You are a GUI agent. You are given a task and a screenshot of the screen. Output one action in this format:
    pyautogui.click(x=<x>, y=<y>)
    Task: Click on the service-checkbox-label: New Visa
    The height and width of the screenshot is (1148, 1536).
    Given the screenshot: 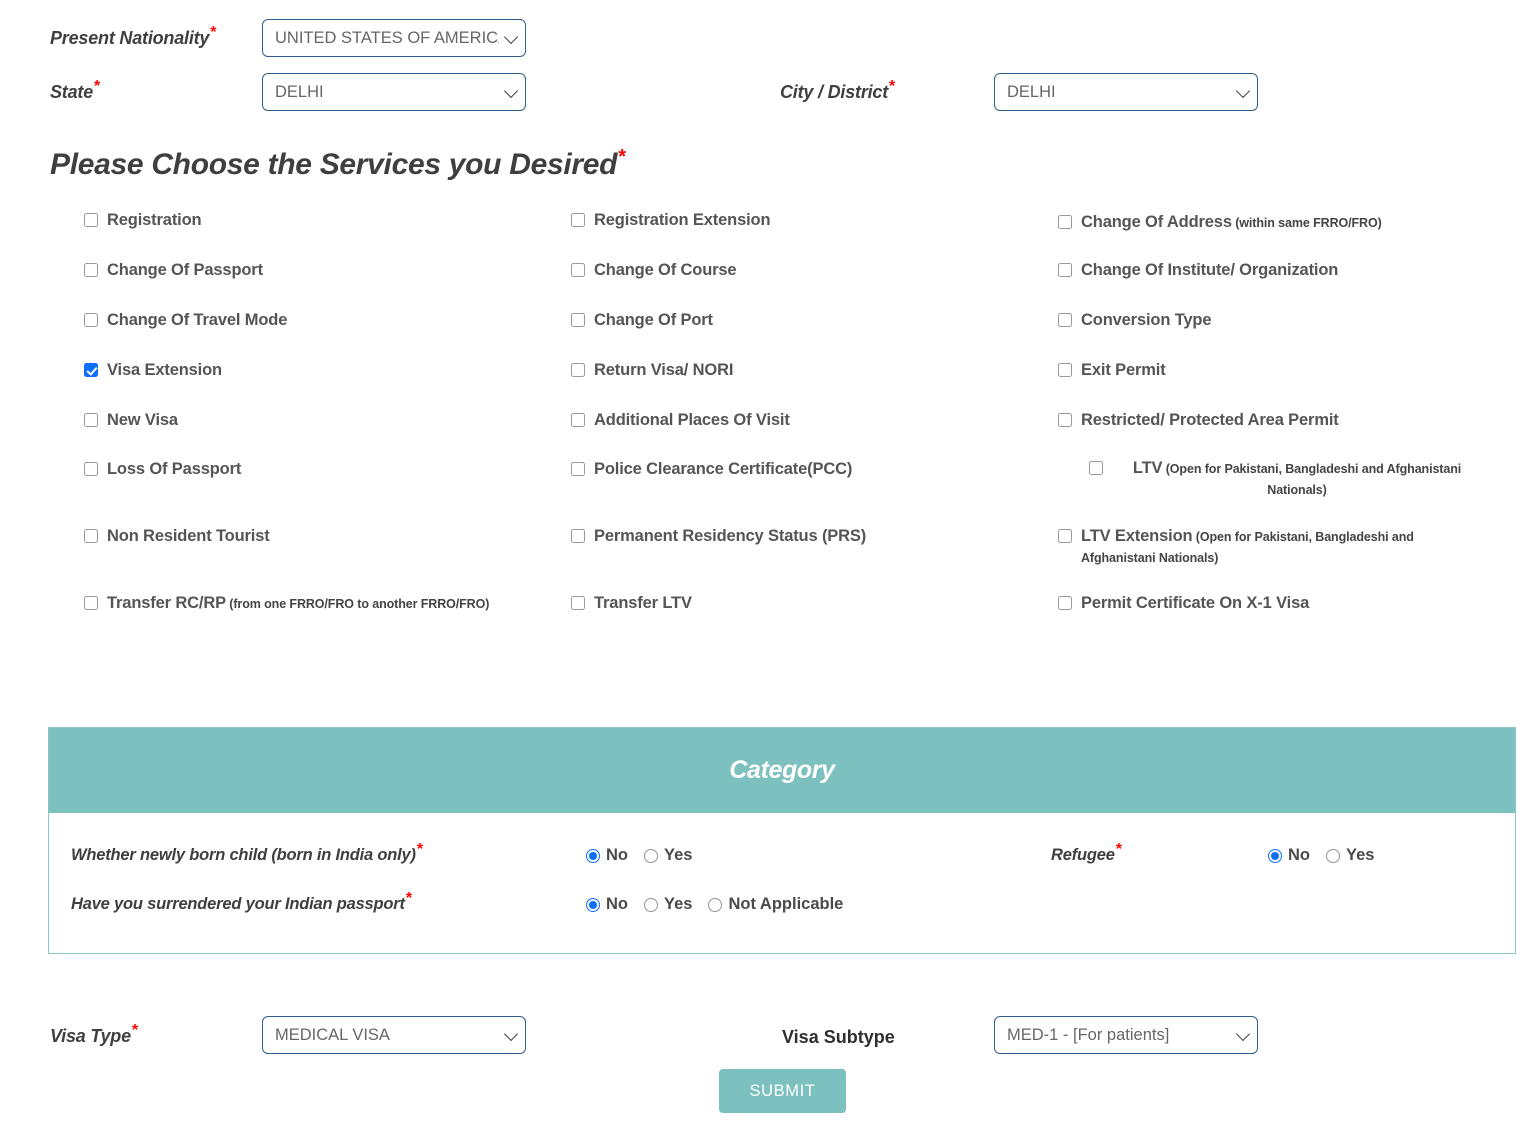 What is the action you would take?
    pyautogui.click(x=142, y=420)
    